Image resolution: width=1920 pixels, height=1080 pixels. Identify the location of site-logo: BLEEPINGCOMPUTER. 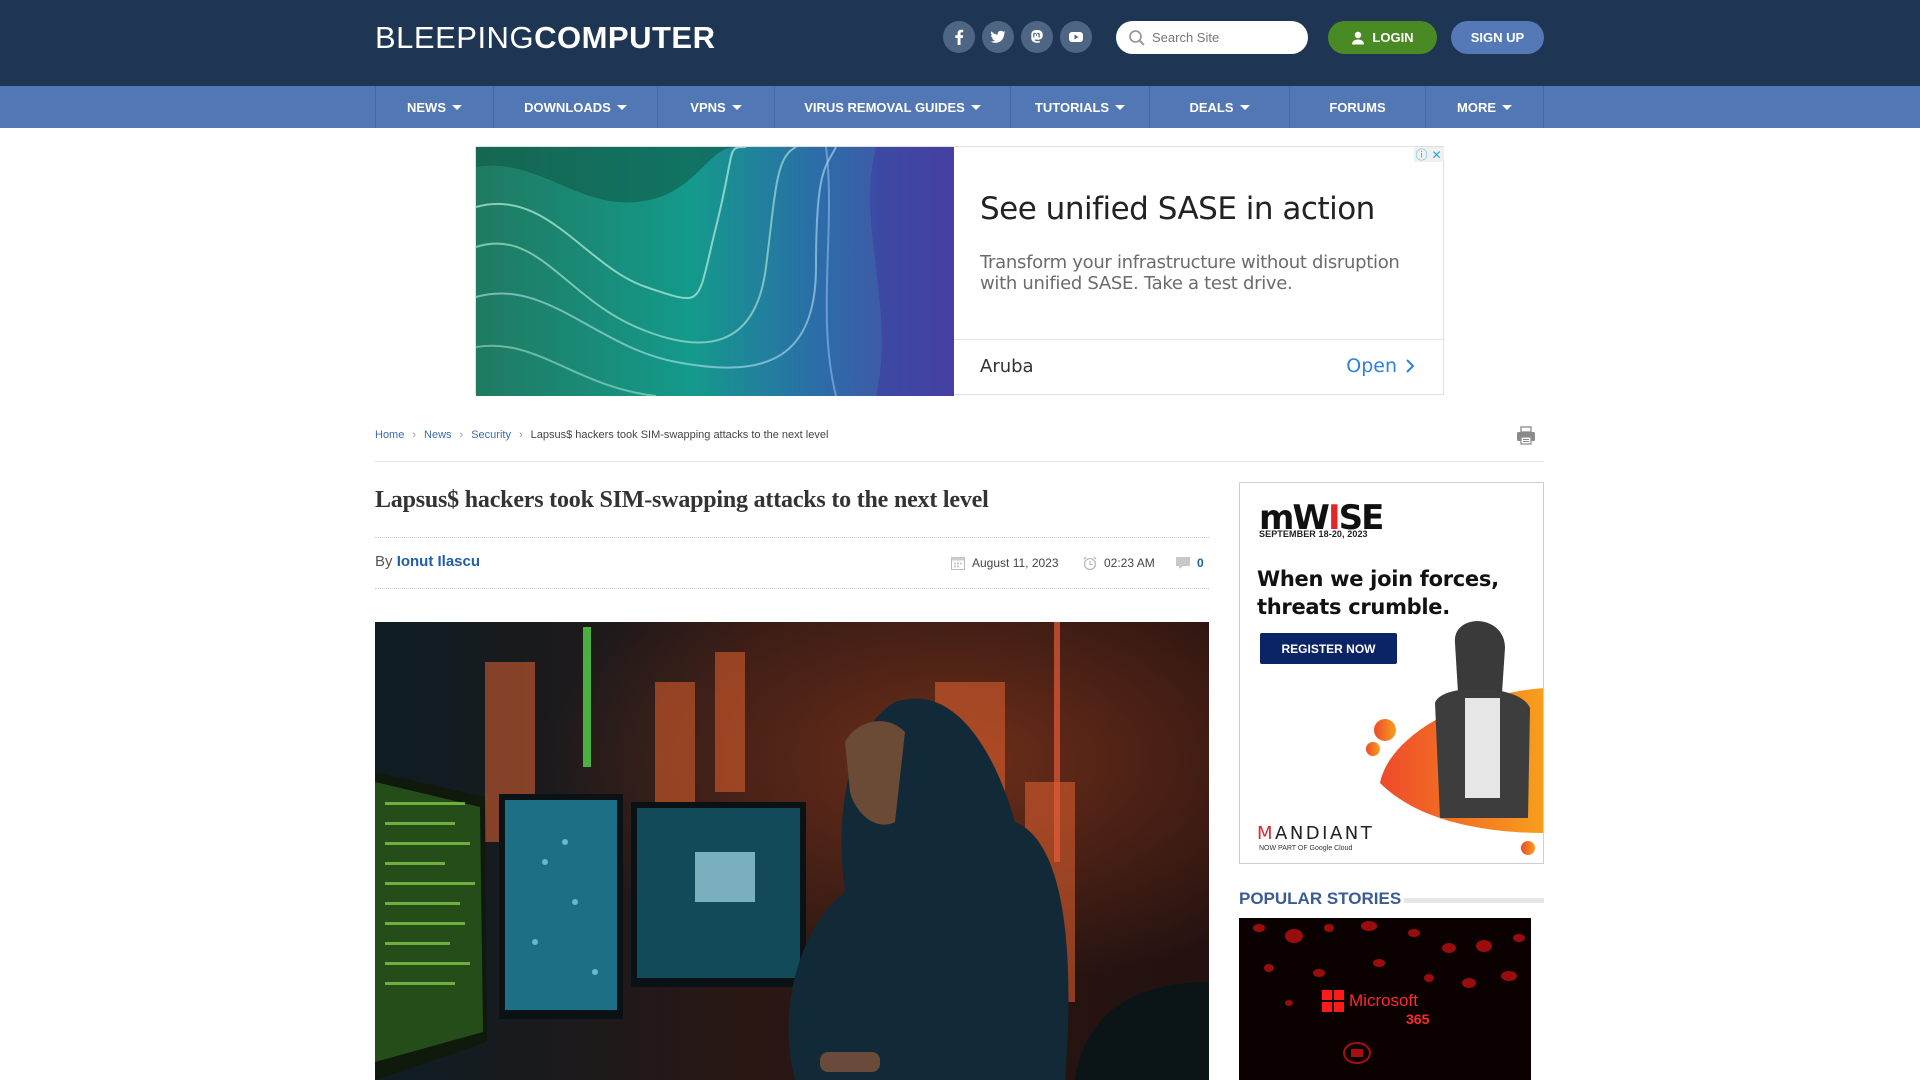
(545, 38).